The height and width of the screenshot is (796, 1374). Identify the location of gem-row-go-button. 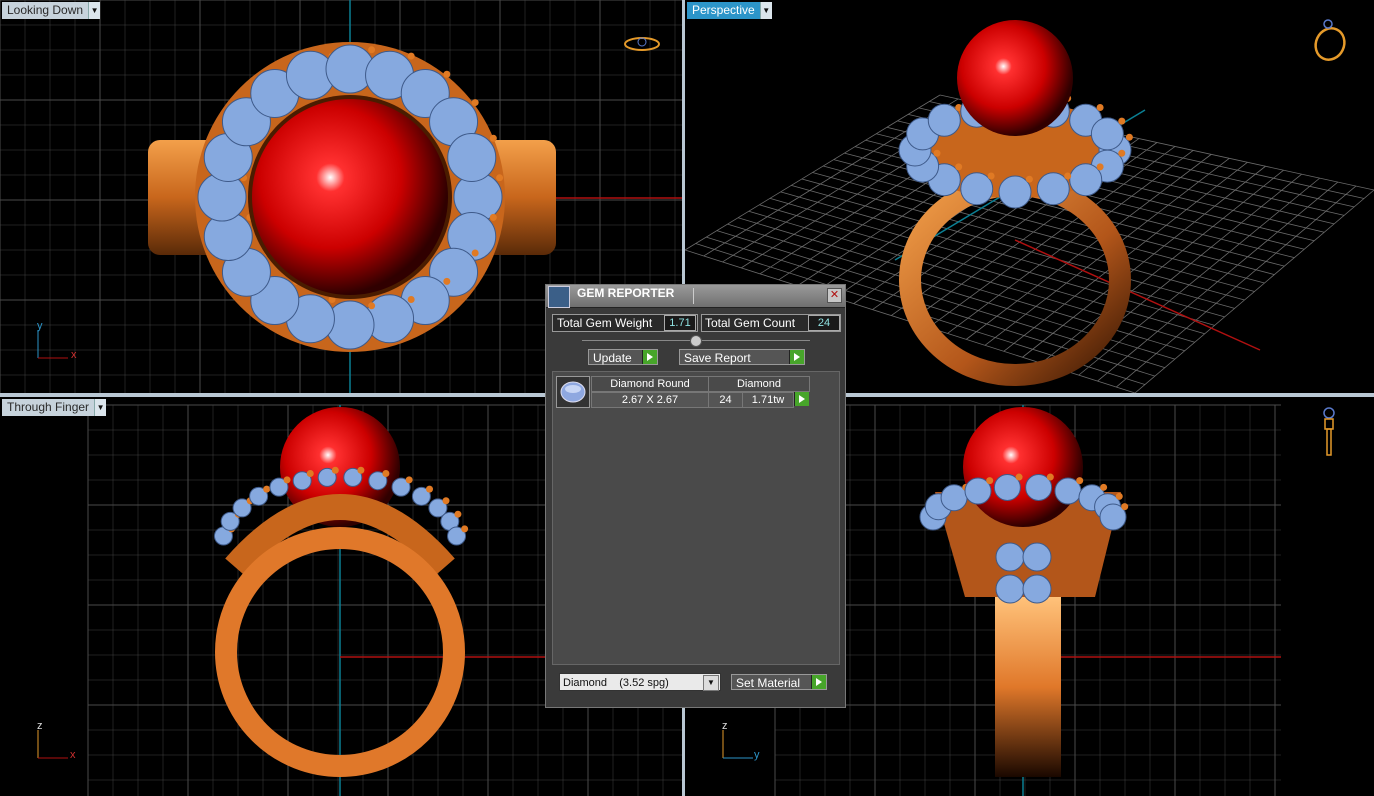
(801, 400).